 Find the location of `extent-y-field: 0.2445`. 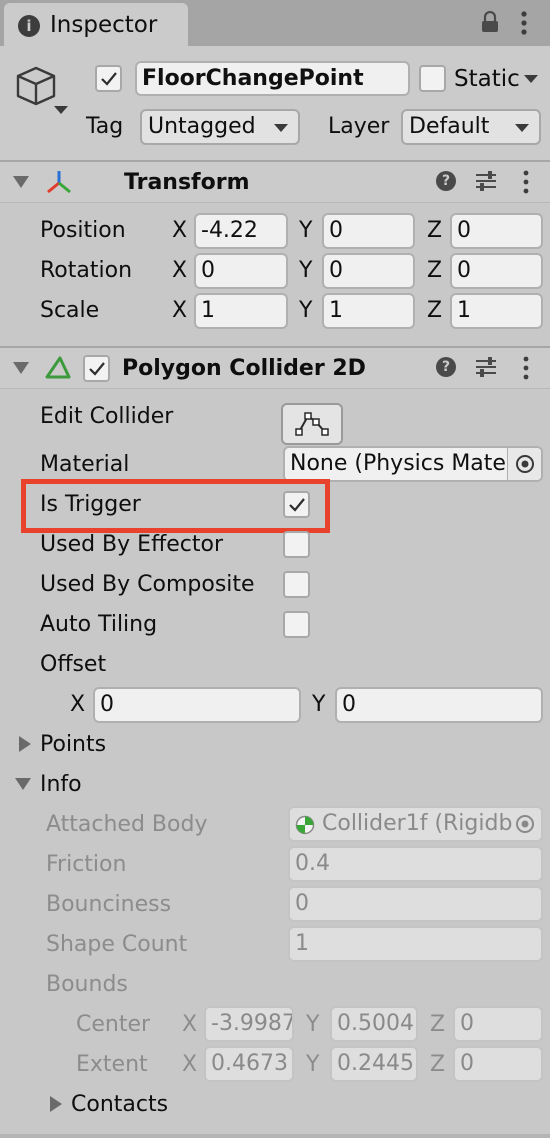

extent-y-field: 0.2445 is located at coordinates (374, 1064).